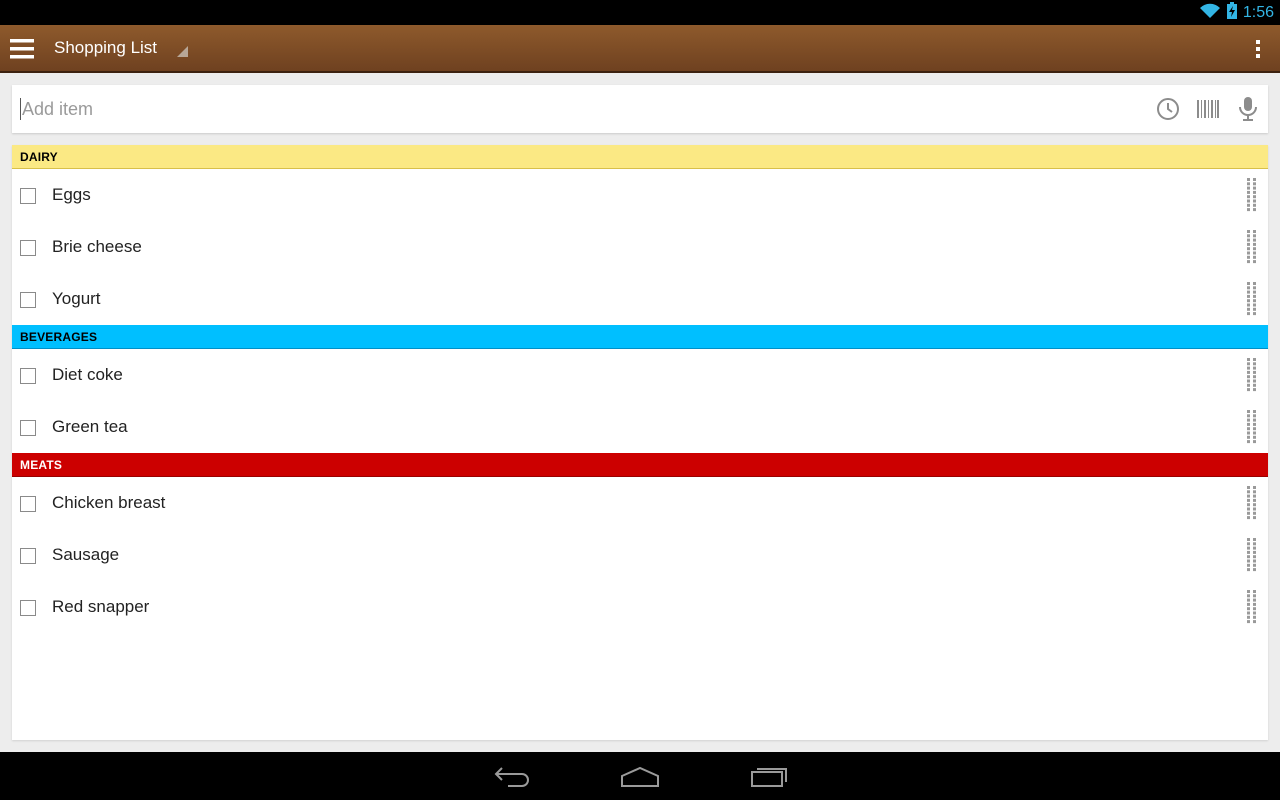 The height and width of the screenshot is (800, 1280). Describe the element at coordinates (76, 298) in the screenshot. I see `item-label: Yogurt` at that location.